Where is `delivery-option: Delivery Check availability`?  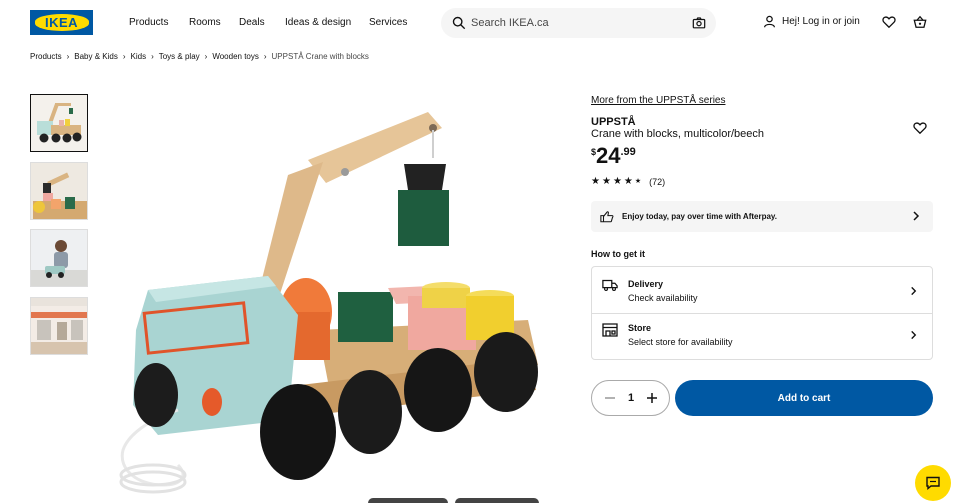
delivery-option: Delivery Check availability is located at coordinates (762, 290).